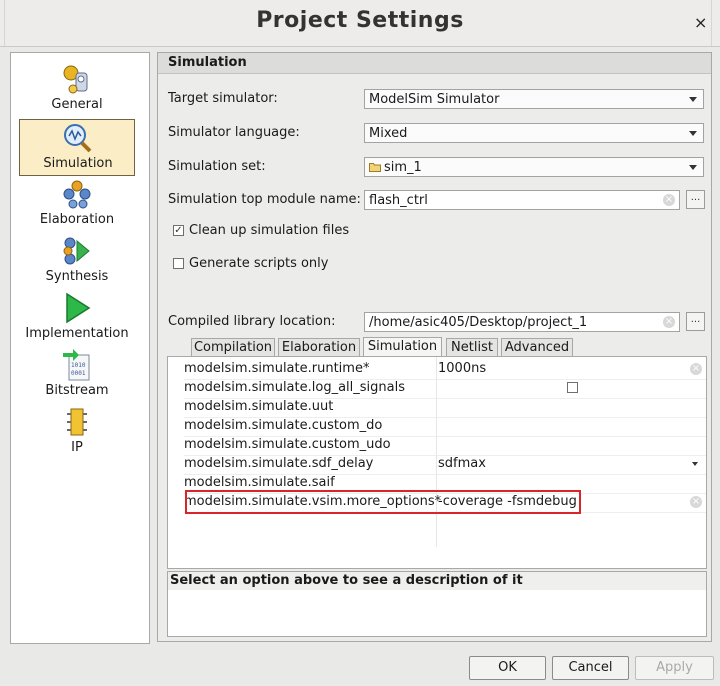  Describe the element at coordinates (674, 668) in the screenshot. I see `apply-button: Apply` at that location.